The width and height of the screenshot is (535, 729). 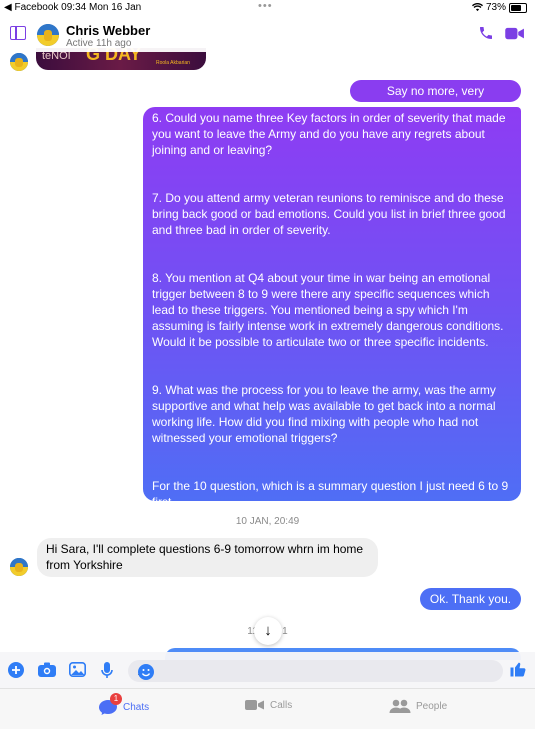 What do you see at coordinates (18, 33) in the screenshot?
I see `sidebar-toggle-icon` at bounding box center [18, 33].